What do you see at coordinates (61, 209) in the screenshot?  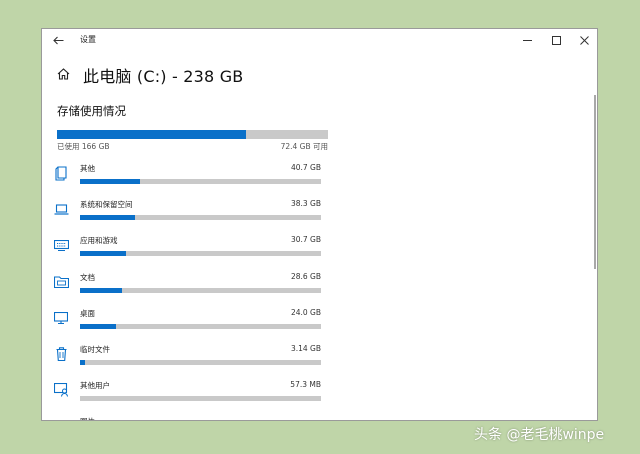 I see `laptop-icon` at bounding box center [61, 209].